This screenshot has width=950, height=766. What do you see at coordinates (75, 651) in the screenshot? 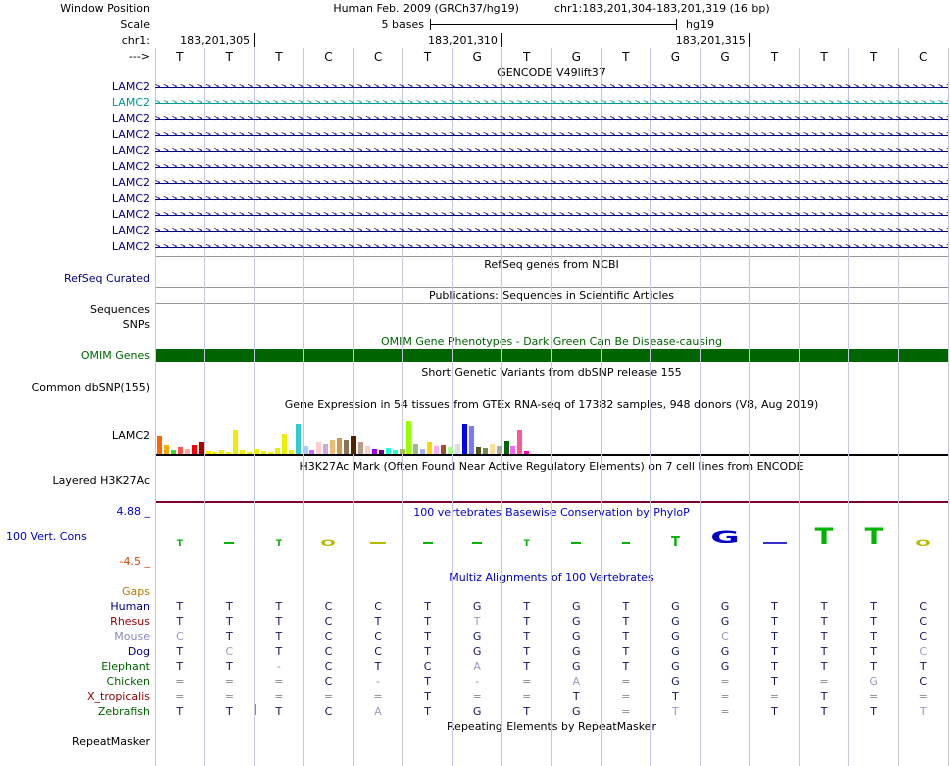
I see `species-label-dog: Dog` at bounding box center [75, 651].